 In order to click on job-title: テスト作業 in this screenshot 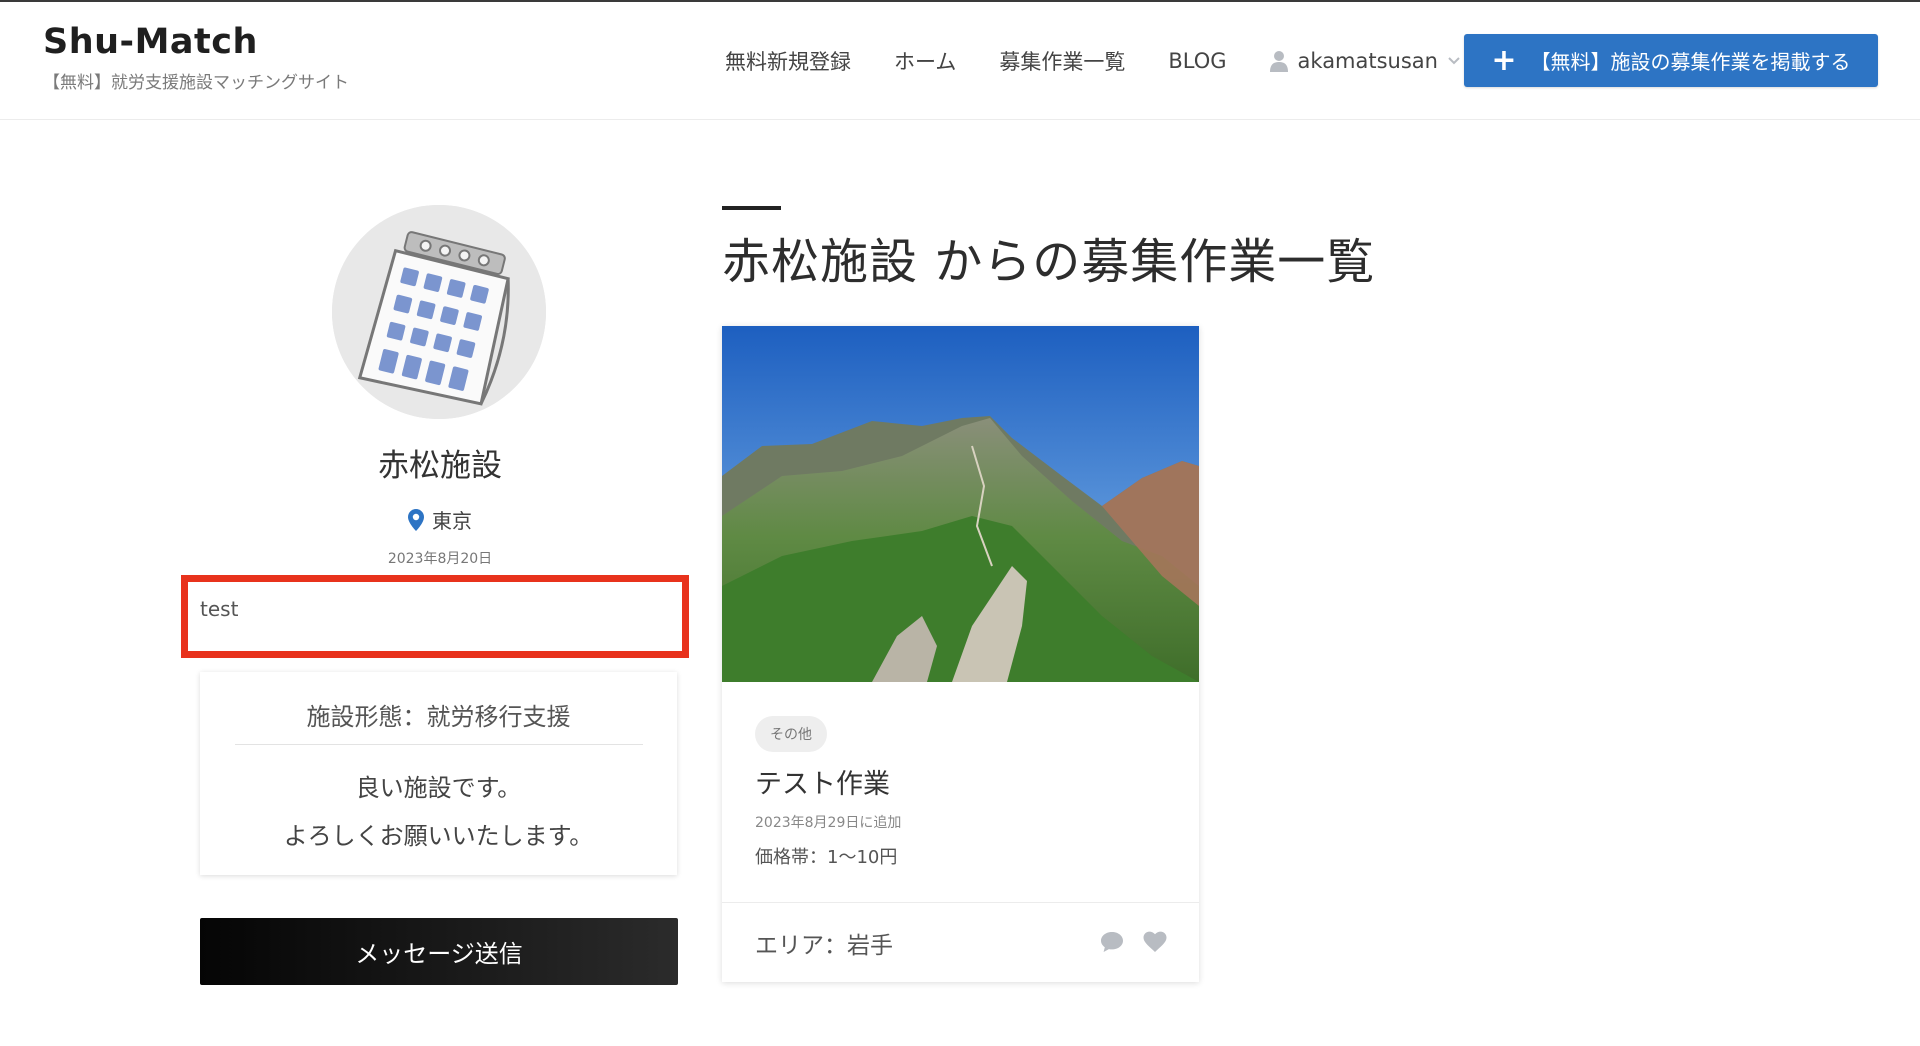, I will do `click(822, 781)`.